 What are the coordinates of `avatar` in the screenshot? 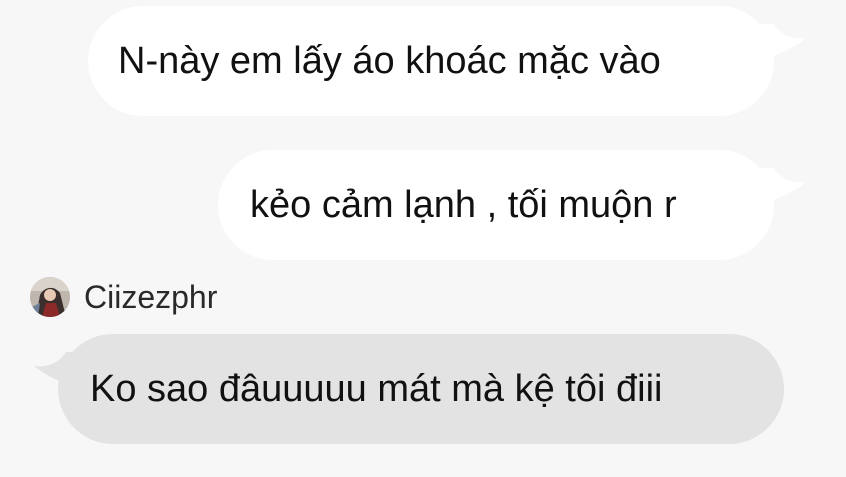 It's located at (50, 297).